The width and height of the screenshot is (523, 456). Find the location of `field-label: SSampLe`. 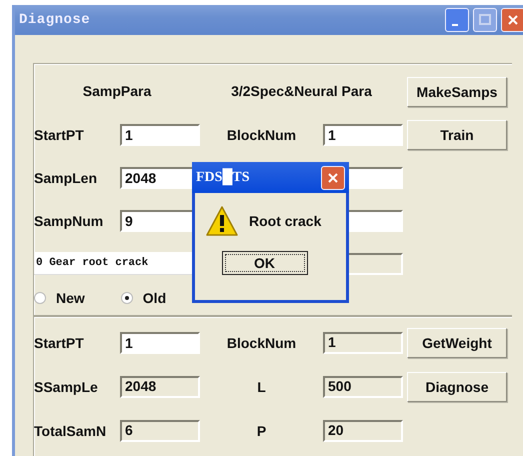

field-label: SSampLe is located at coordinates (66, 387).